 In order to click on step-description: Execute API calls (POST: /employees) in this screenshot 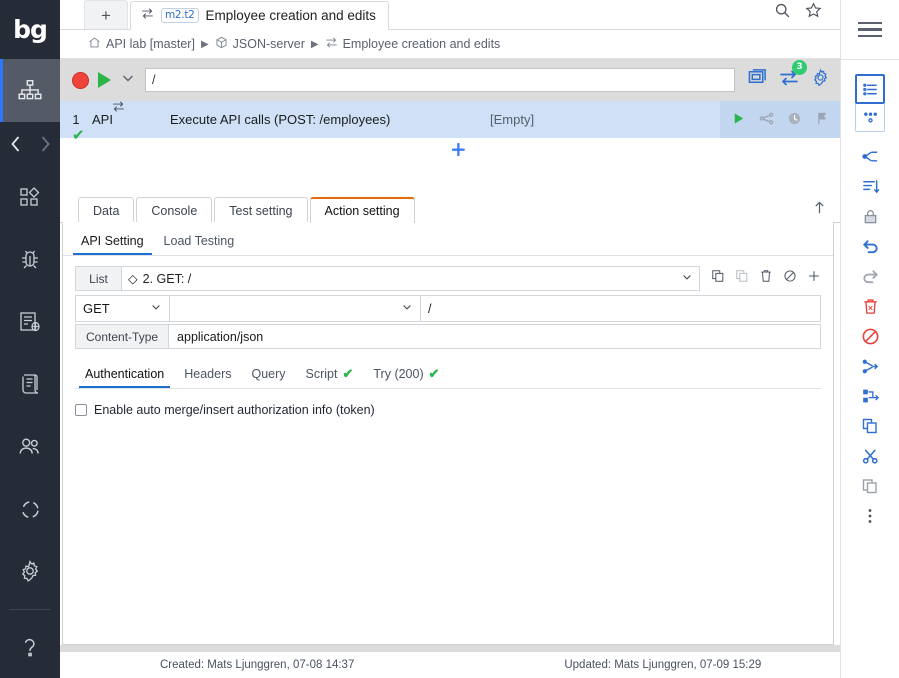, I will do `click(280, 119)`.